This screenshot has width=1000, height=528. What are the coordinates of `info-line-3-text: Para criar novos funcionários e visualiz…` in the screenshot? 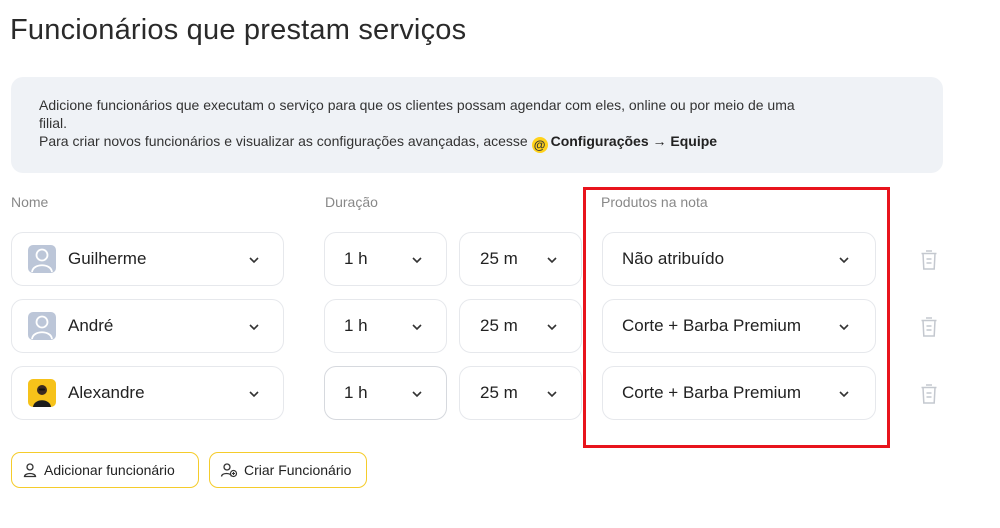 It's located at (283, 141).